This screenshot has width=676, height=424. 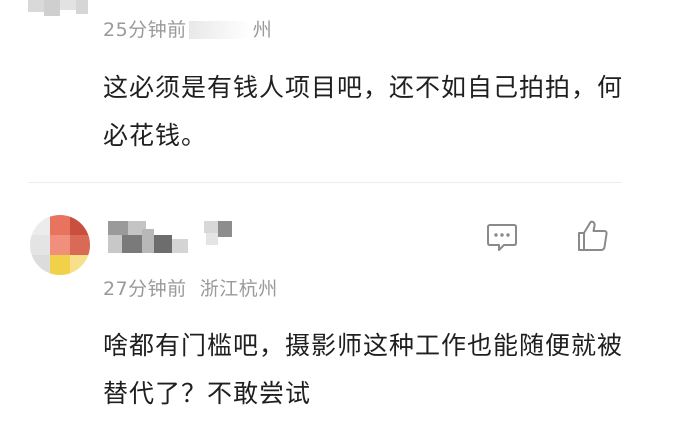 I want to click on comment-location: 浙江杭州, so click(x=238, y=289).